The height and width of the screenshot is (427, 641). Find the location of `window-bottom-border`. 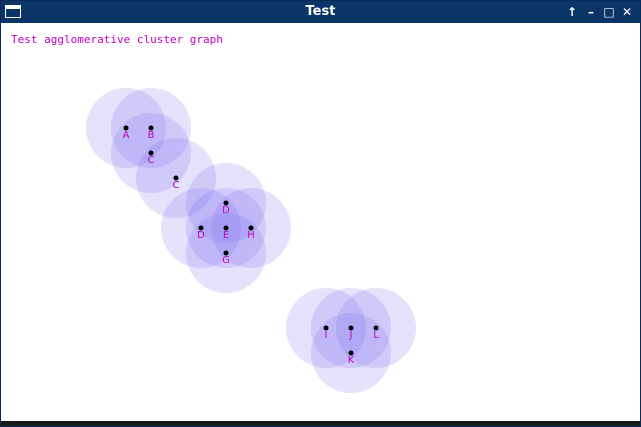

window-bottom-border is located at coordinates (320, 423).